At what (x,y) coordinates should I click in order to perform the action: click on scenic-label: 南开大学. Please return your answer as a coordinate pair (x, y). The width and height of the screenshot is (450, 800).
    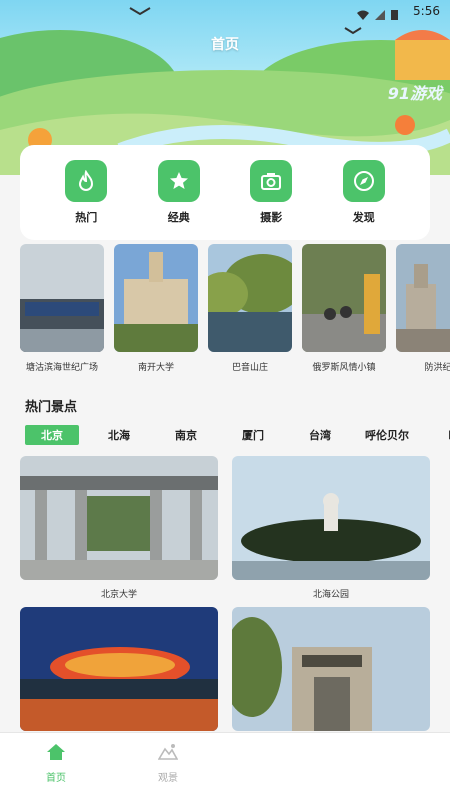
    Looking at the image, I should click on (155, 368).